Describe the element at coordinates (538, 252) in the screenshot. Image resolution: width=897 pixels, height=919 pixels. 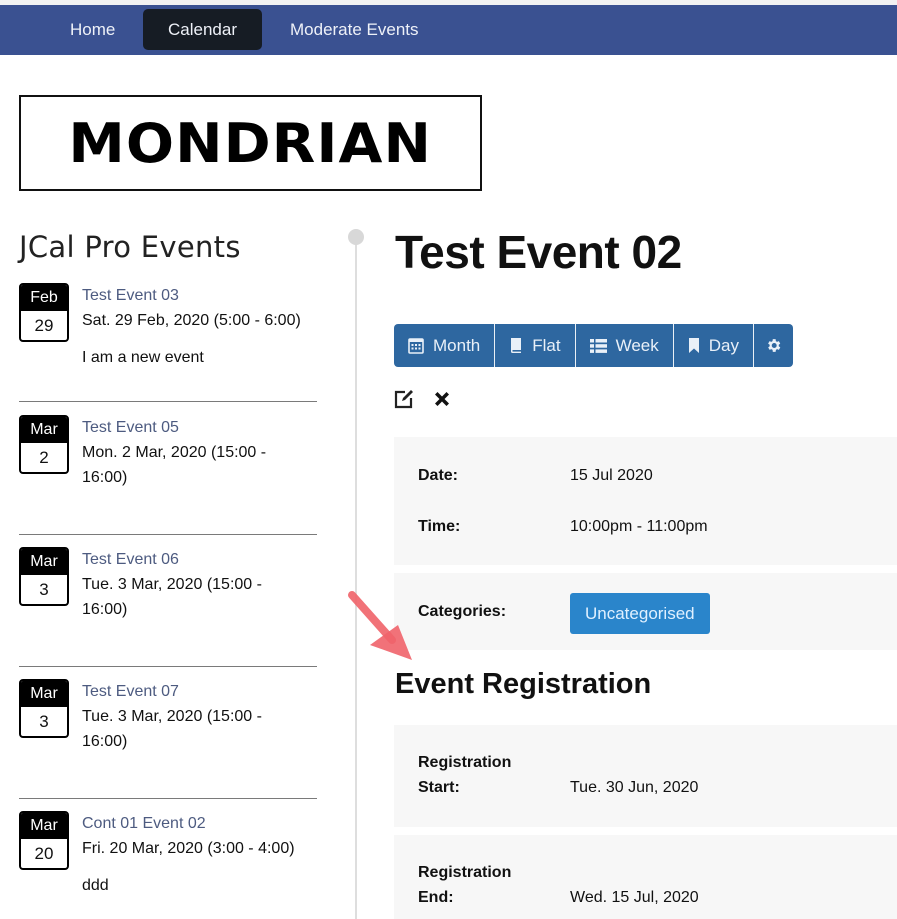
I see `event-title: Test Event 02` at that location.